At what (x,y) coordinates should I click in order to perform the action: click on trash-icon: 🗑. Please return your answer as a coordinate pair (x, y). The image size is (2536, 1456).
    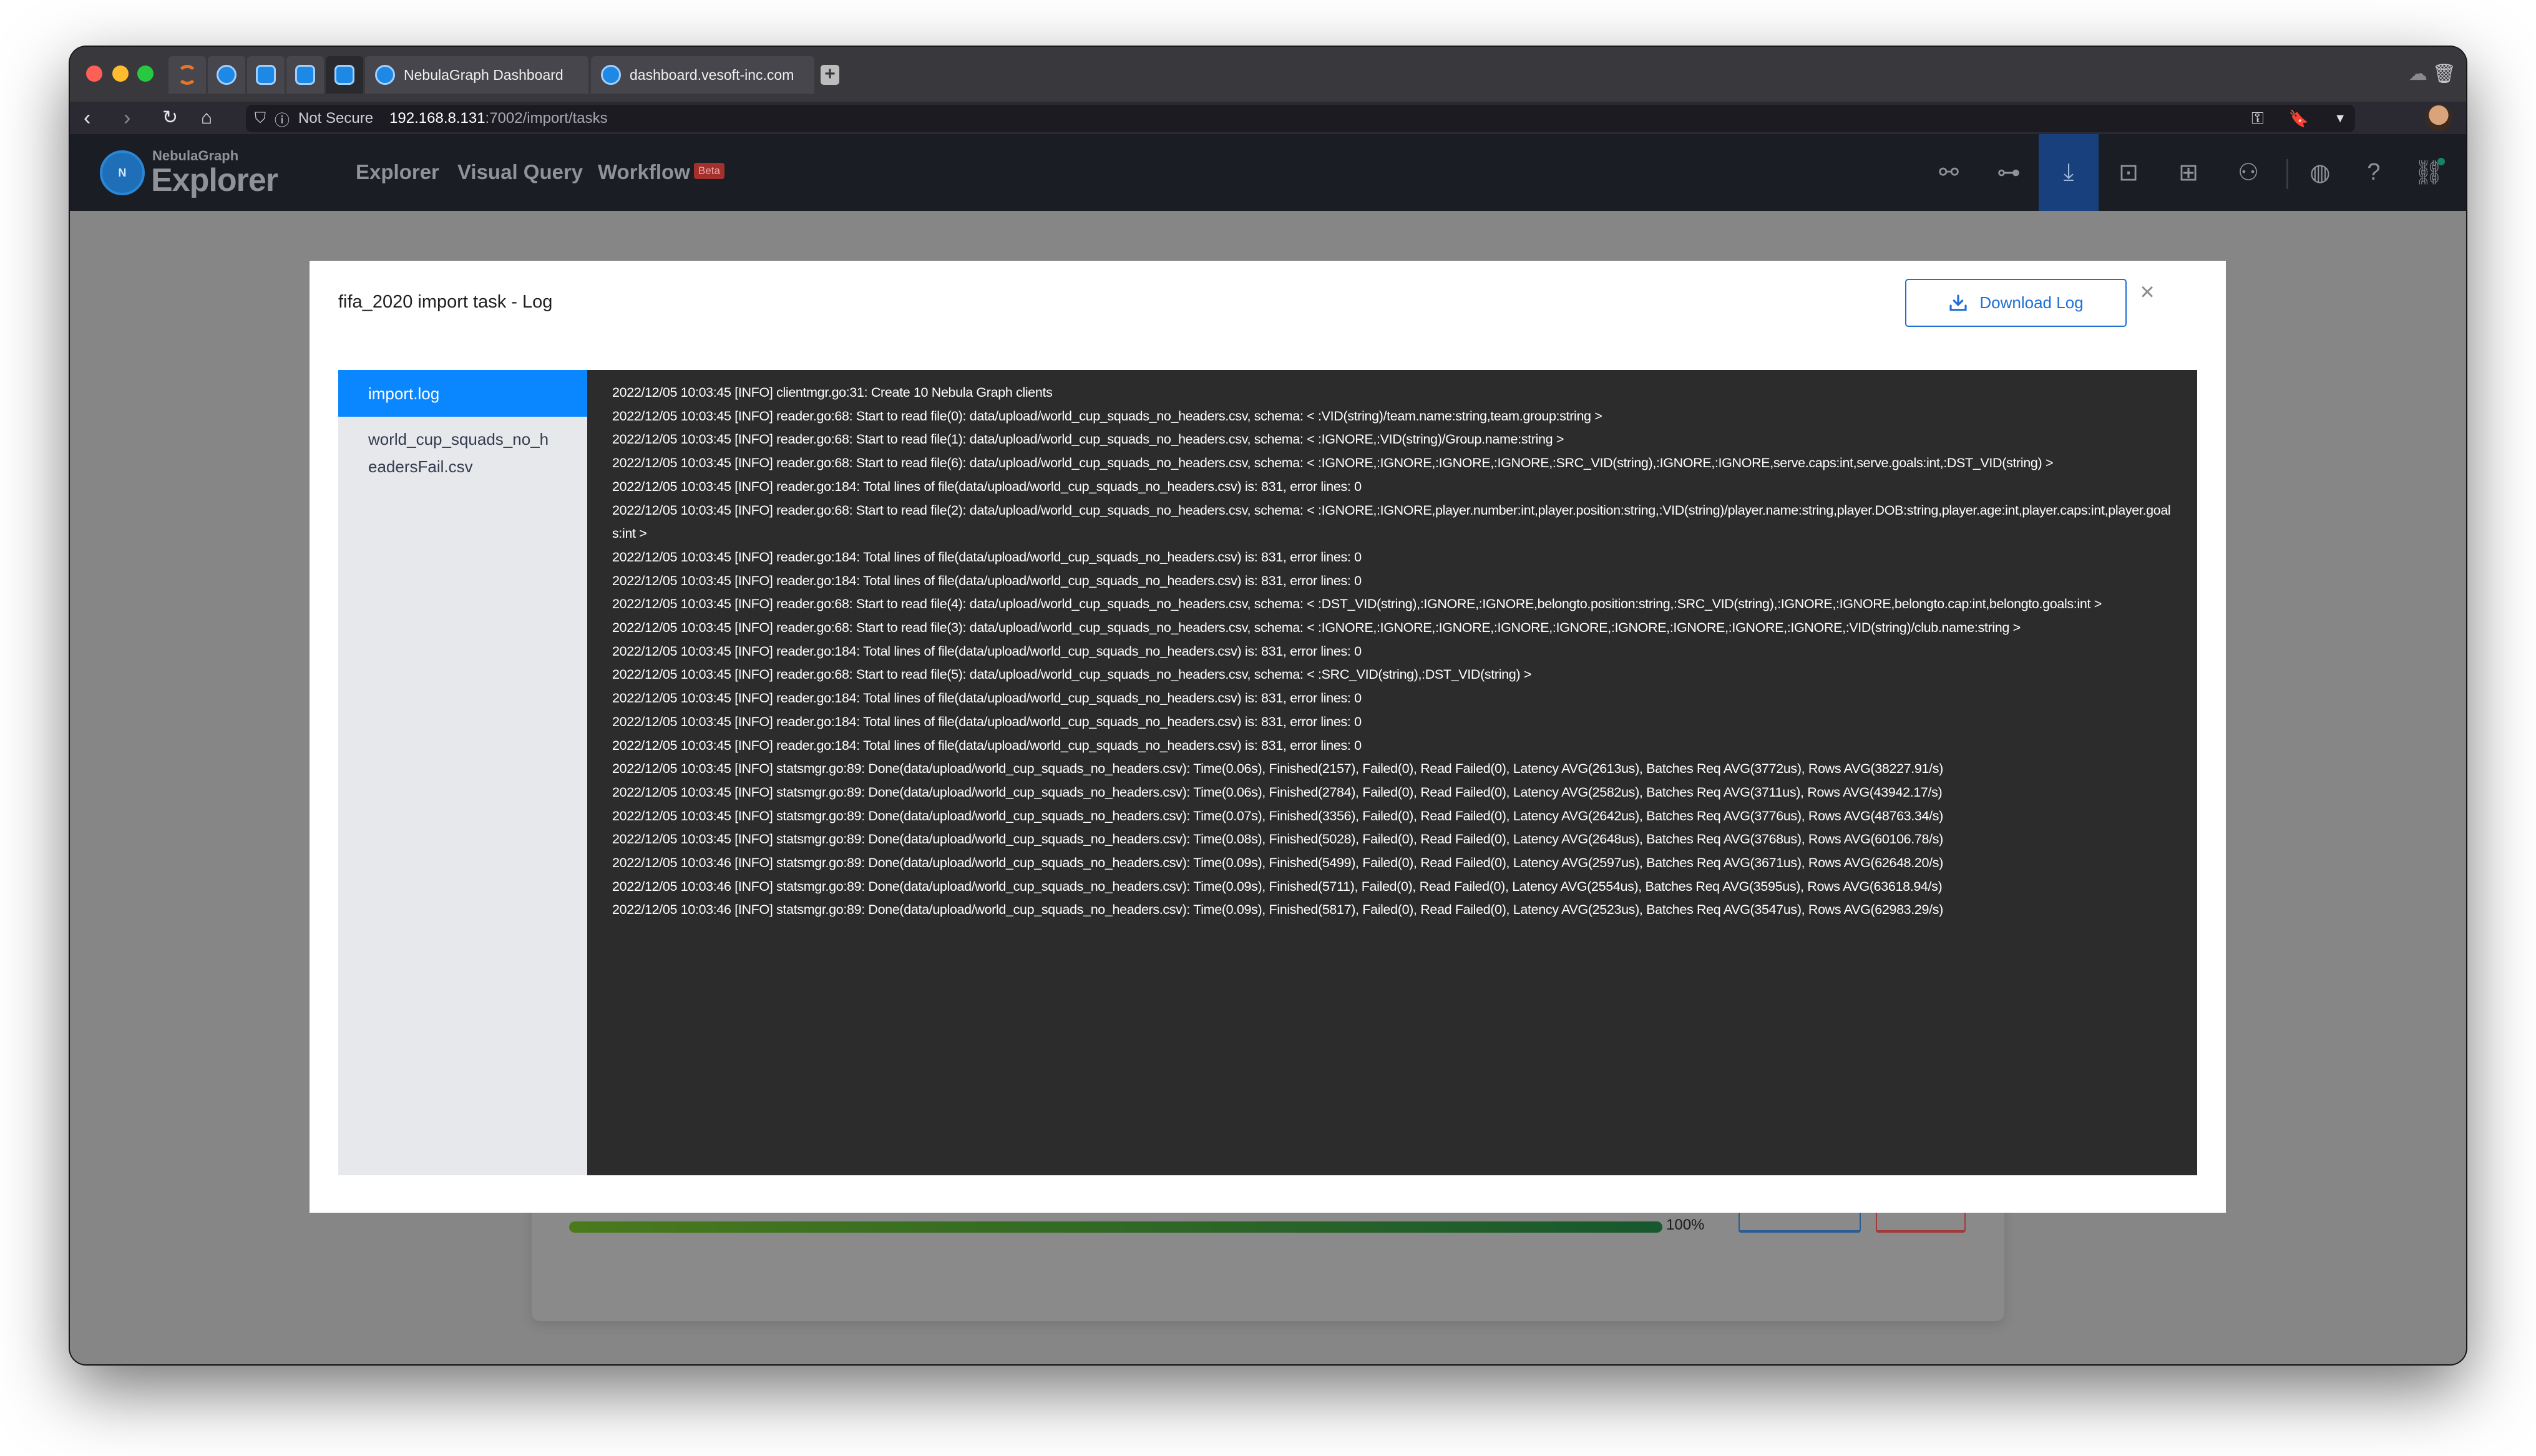
    Looking at the image, I should click on (2444, 74).